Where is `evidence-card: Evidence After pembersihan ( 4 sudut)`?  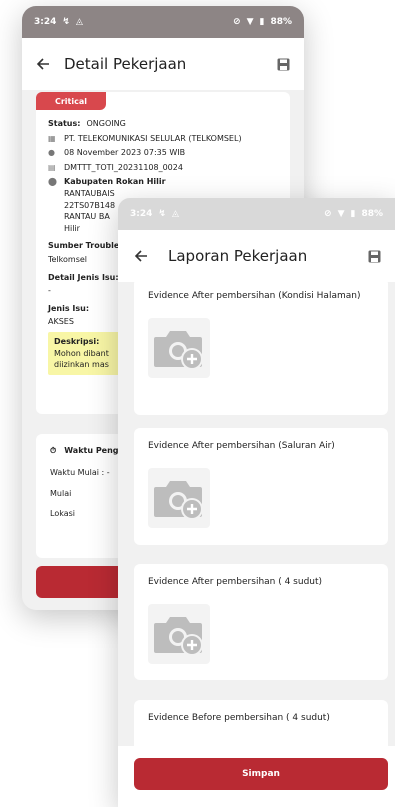
evidence-card: Evidence After pembersihan ( 4 sudut) is located at coordinates (261, 622).